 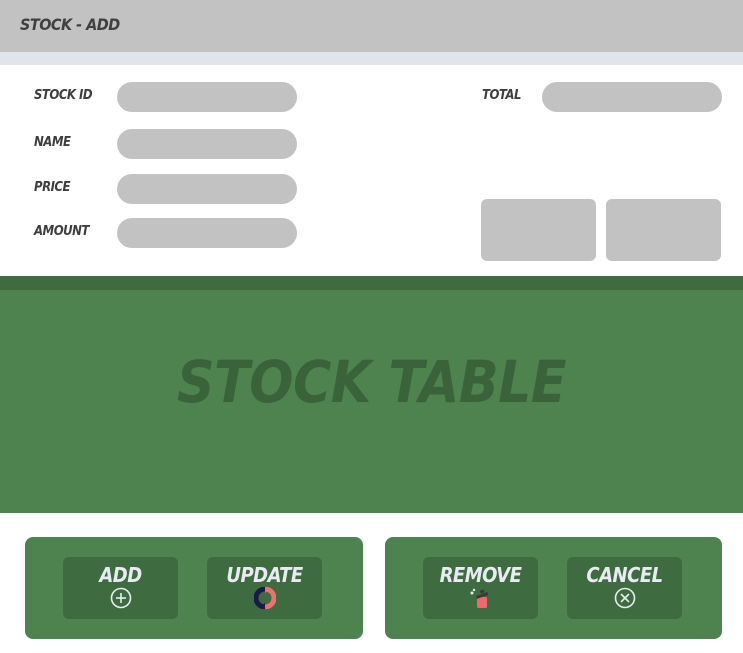 I want to click on remove-button-label: REMOVE, so click(x=480, y=575).